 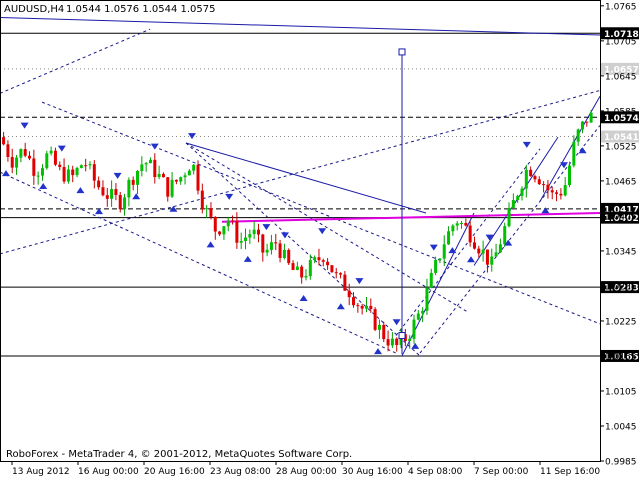 I want to click on x-tick-label: 7 Sep 00:00, so click(x=501, y=472).